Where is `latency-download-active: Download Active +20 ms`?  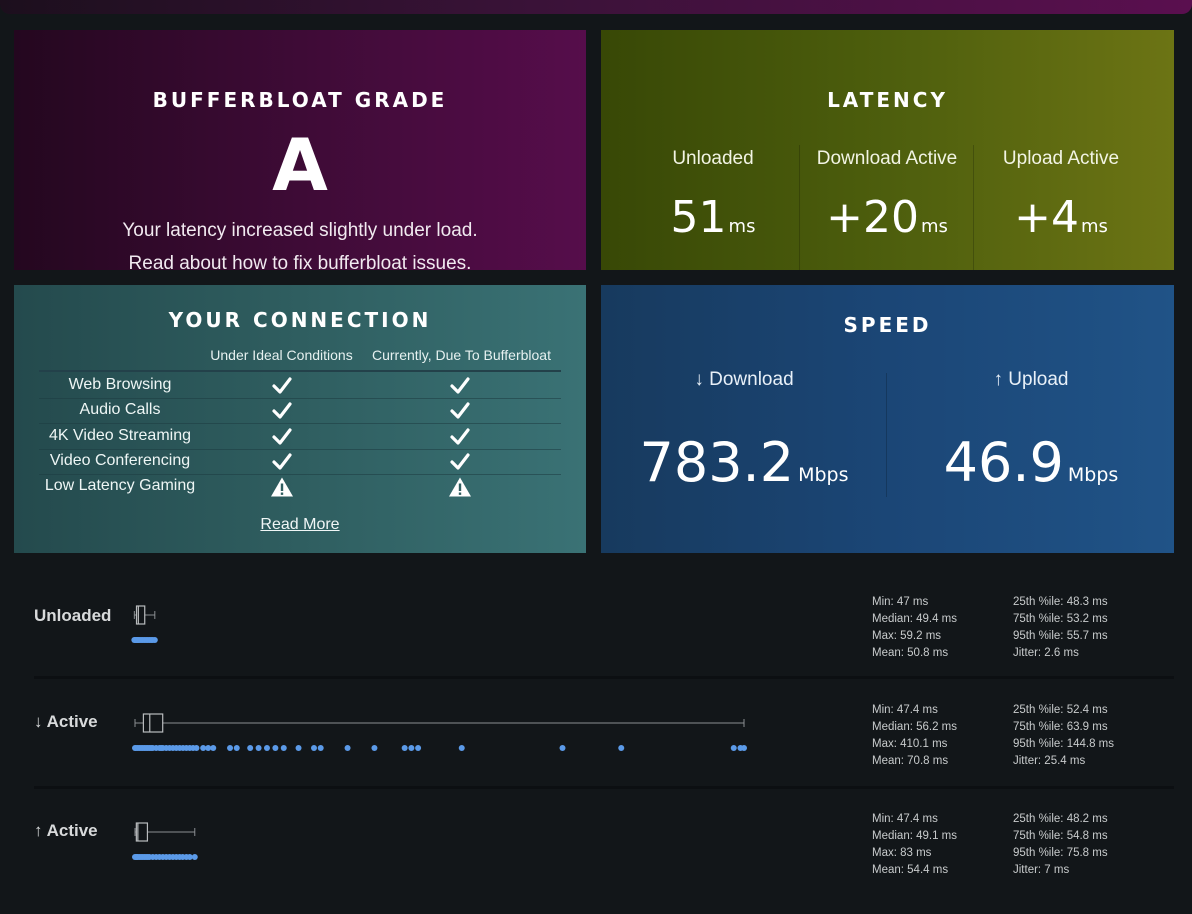 latency-download-active: Download Active +20 ms is located at coordinates (887, 206).